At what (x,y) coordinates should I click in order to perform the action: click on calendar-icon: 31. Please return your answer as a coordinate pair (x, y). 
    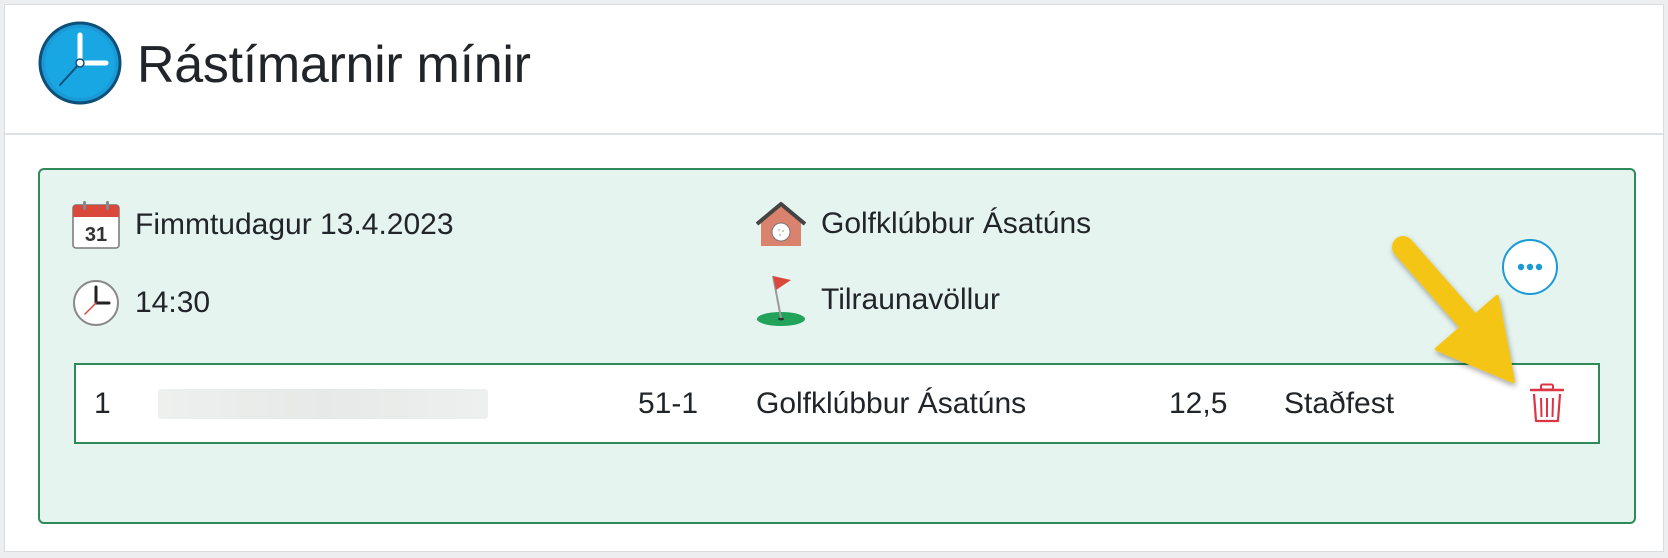
    Looking at the image, I should click on (96, 225).